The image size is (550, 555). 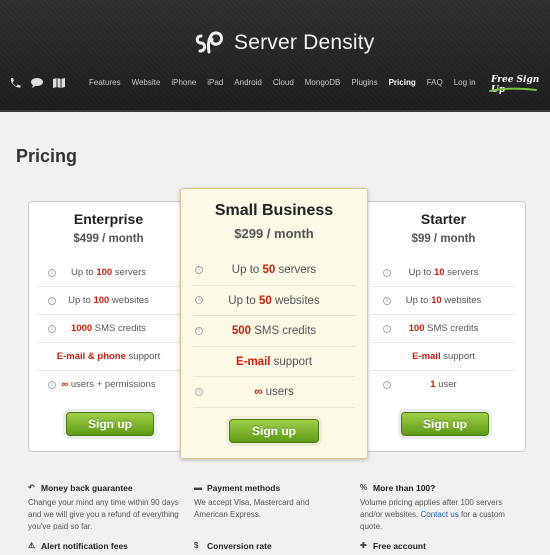 I want to click on nav-icons, so click(x=37, y=82).